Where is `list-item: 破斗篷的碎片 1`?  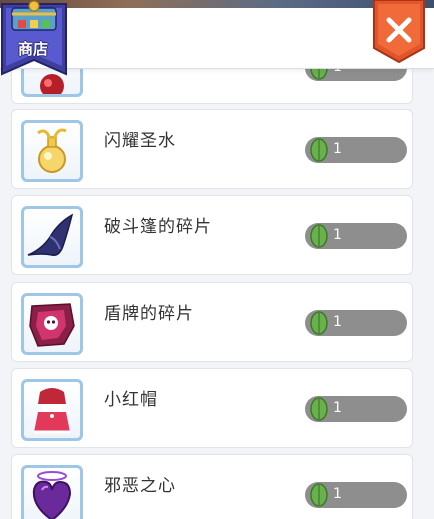
list-item: 破斗篷的碎片 1 is located at coordinates (212, 235).